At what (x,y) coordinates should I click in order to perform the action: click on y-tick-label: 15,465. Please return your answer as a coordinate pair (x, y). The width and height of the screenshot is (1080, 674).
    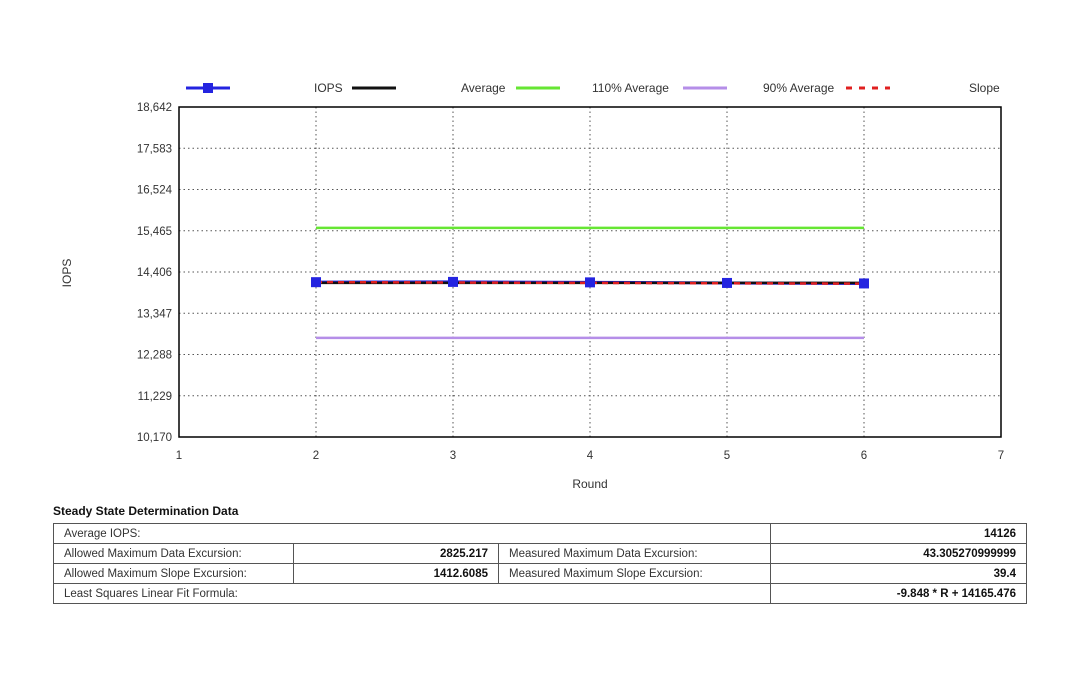
    Looking at the image, I should click on (154, 232).